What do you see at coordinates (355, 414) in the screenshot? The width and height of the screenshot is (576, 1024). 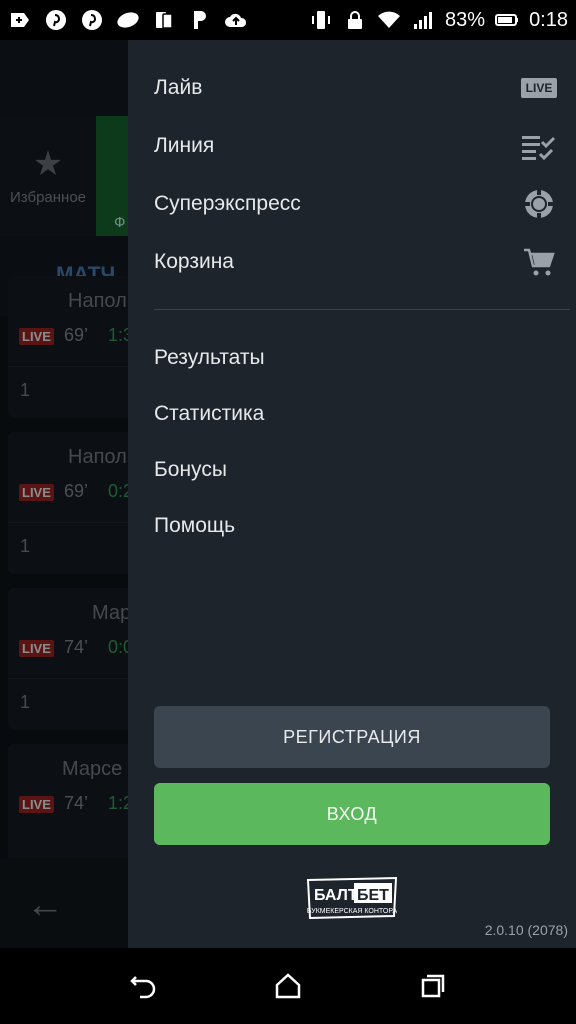 I see `menu-item-statistics: Статистика` at bounding box center [355, 414].